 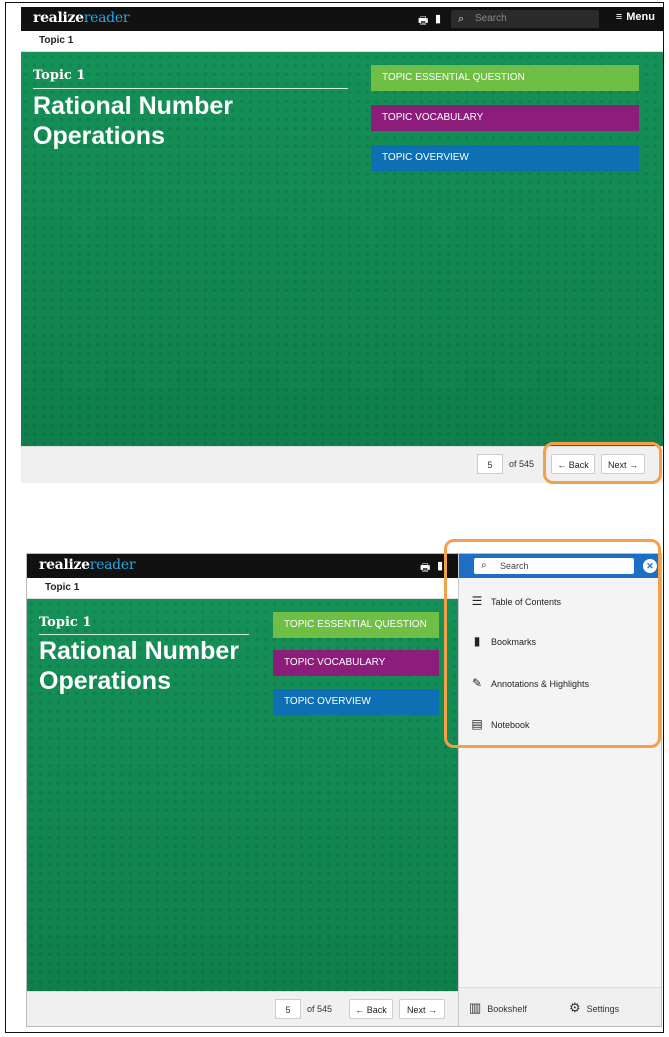 I want to click on highlight-callout-menu, so click(x=552, y=643).